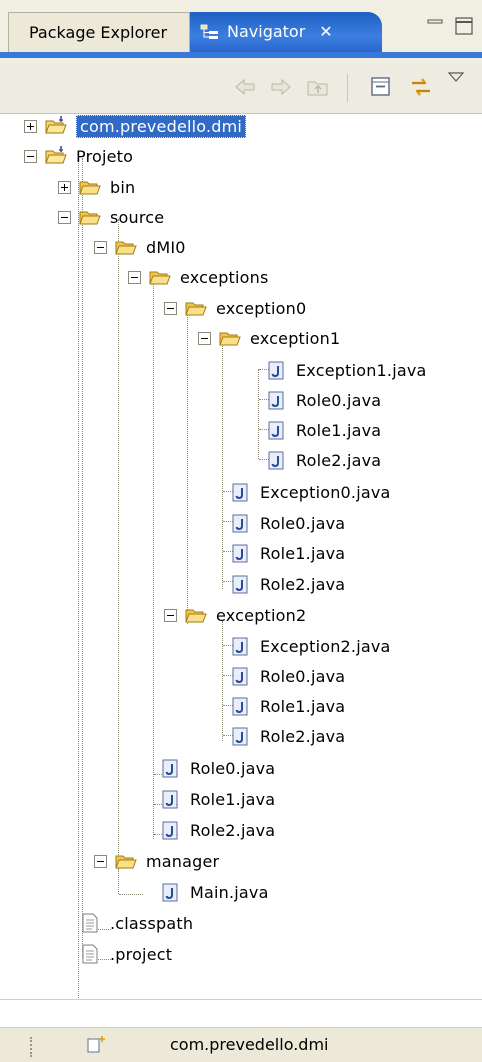  What do you see at coordinates (152, 923) in the screenshot?
I see `tree-item-label: .classpath` at bounding box center [152, 923].